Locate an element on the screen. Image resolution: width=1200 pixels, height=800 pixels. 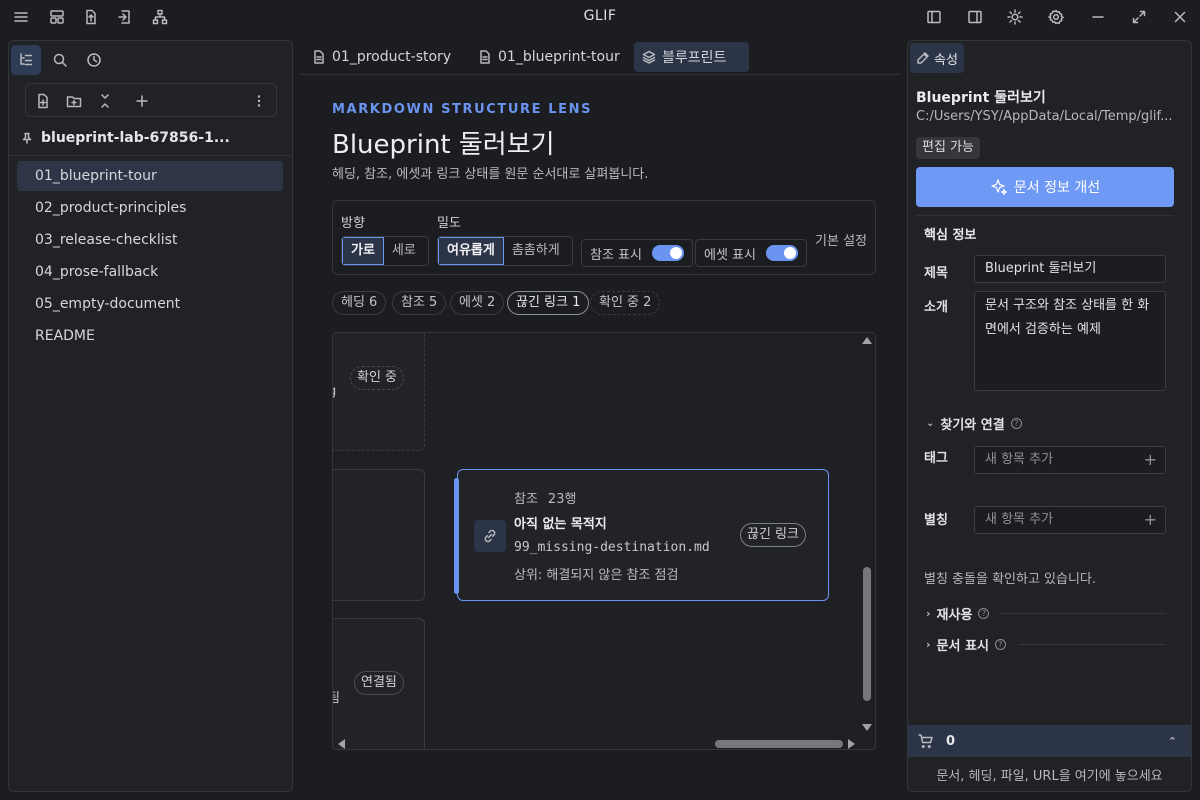
improve-button-label: 문서 정보 개선 is located at coordinates (1057, 188).